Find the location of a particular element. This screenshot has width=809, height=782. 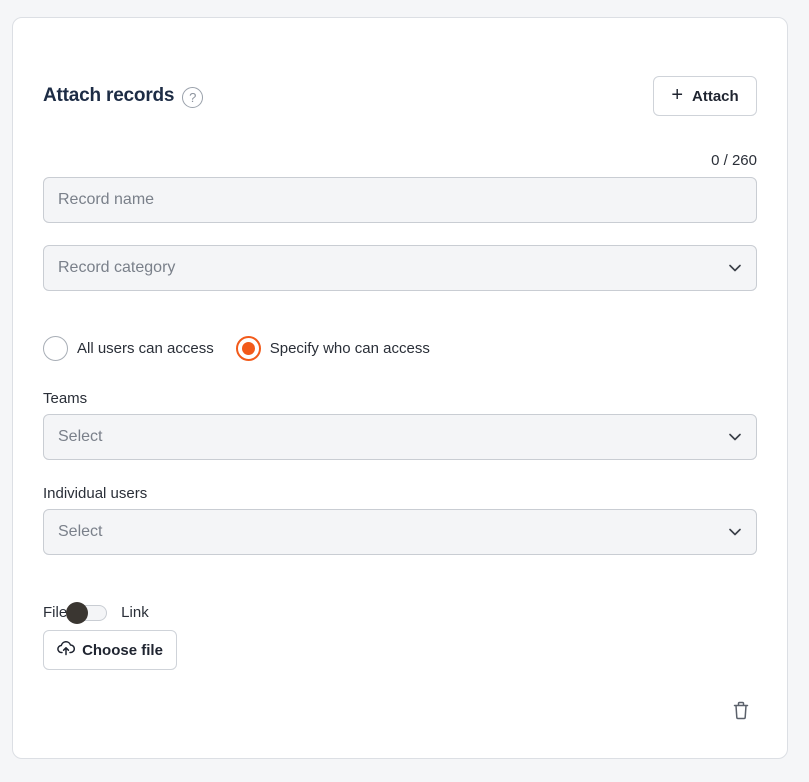

attach-button-label: Attach is located at coordinates (715, 96).